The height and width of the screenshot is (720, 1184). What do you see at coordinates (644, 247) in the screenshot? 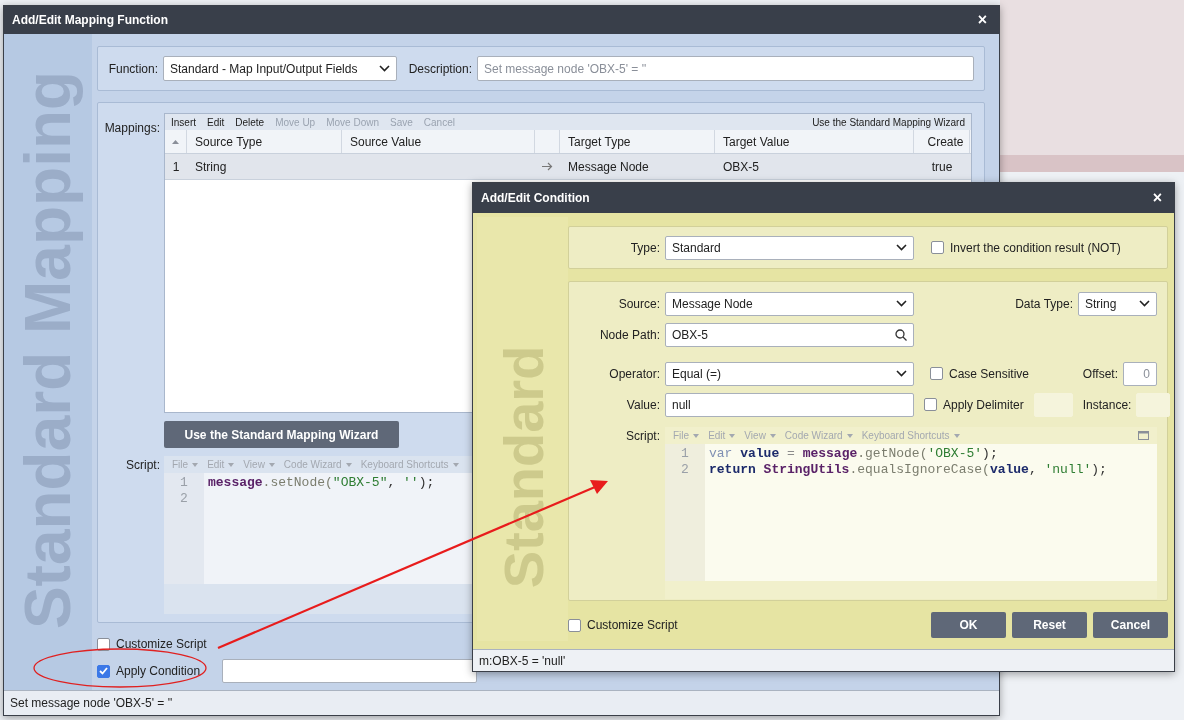
I see `field-label: Type:` at bounding box center [644, 247].